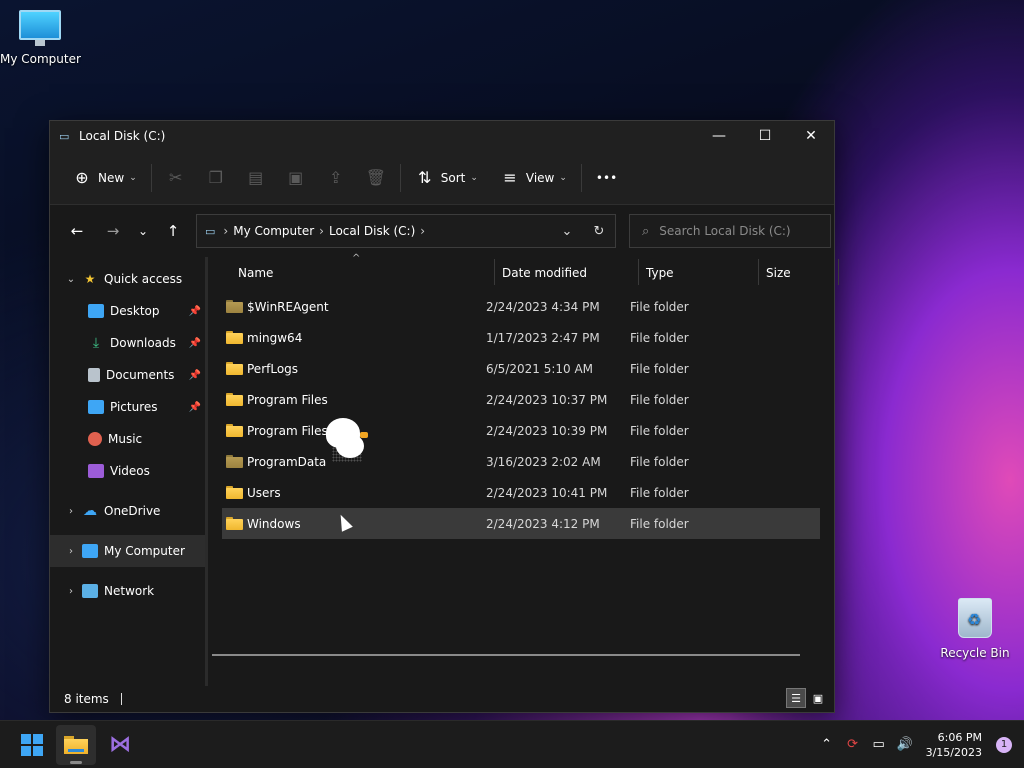  I want to click on sidebar-item-network: › Network, so click(128, 591).